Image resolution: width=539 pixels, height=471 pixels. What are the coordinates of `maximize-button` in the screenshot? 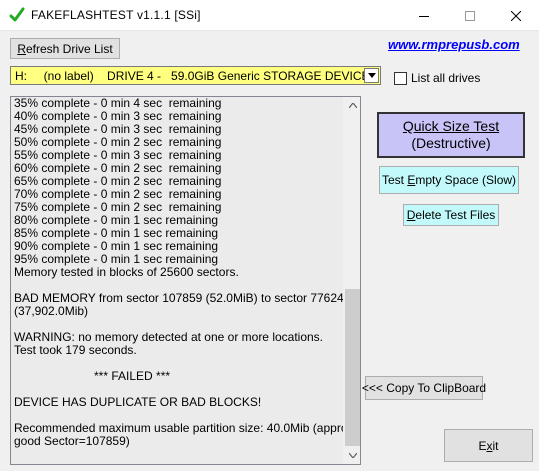 It's located at (470, 15).